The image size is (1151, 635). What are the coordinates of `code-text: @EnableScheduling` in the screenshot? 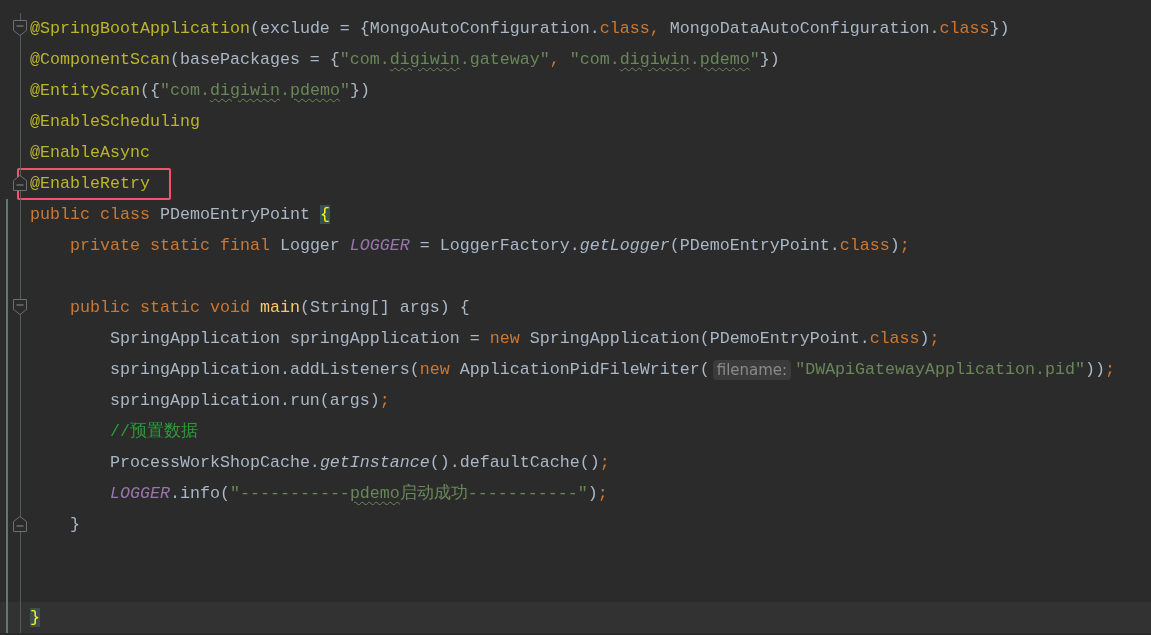 It's located at (115, 121).